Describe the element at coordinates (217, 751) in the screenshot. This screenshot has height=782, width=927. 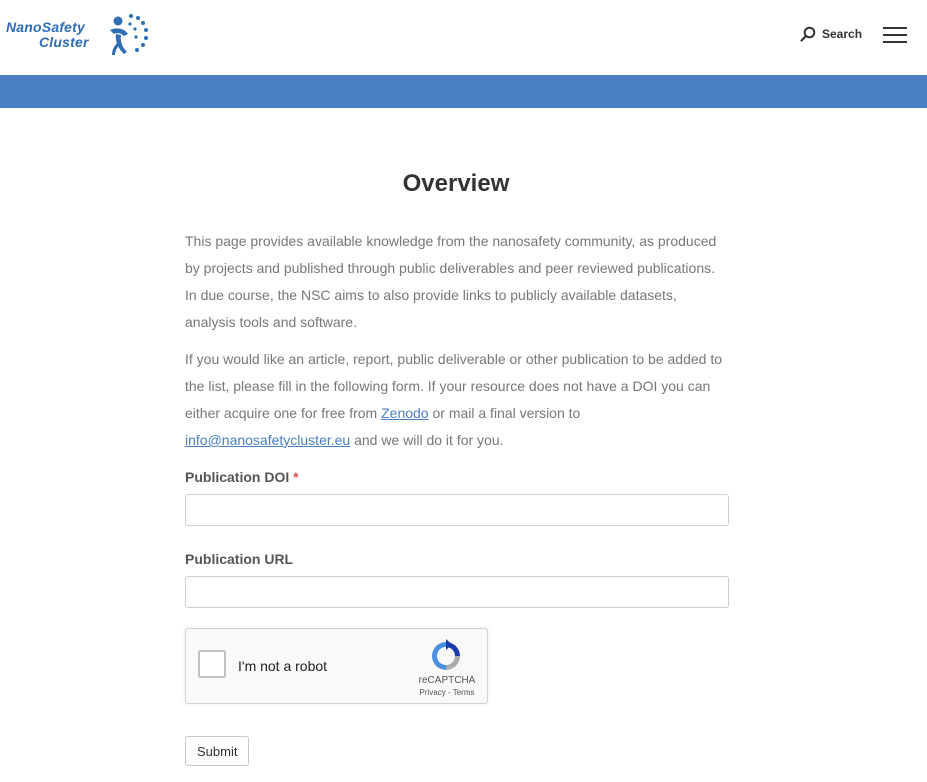
I see `submit-button: Submit` at that location.